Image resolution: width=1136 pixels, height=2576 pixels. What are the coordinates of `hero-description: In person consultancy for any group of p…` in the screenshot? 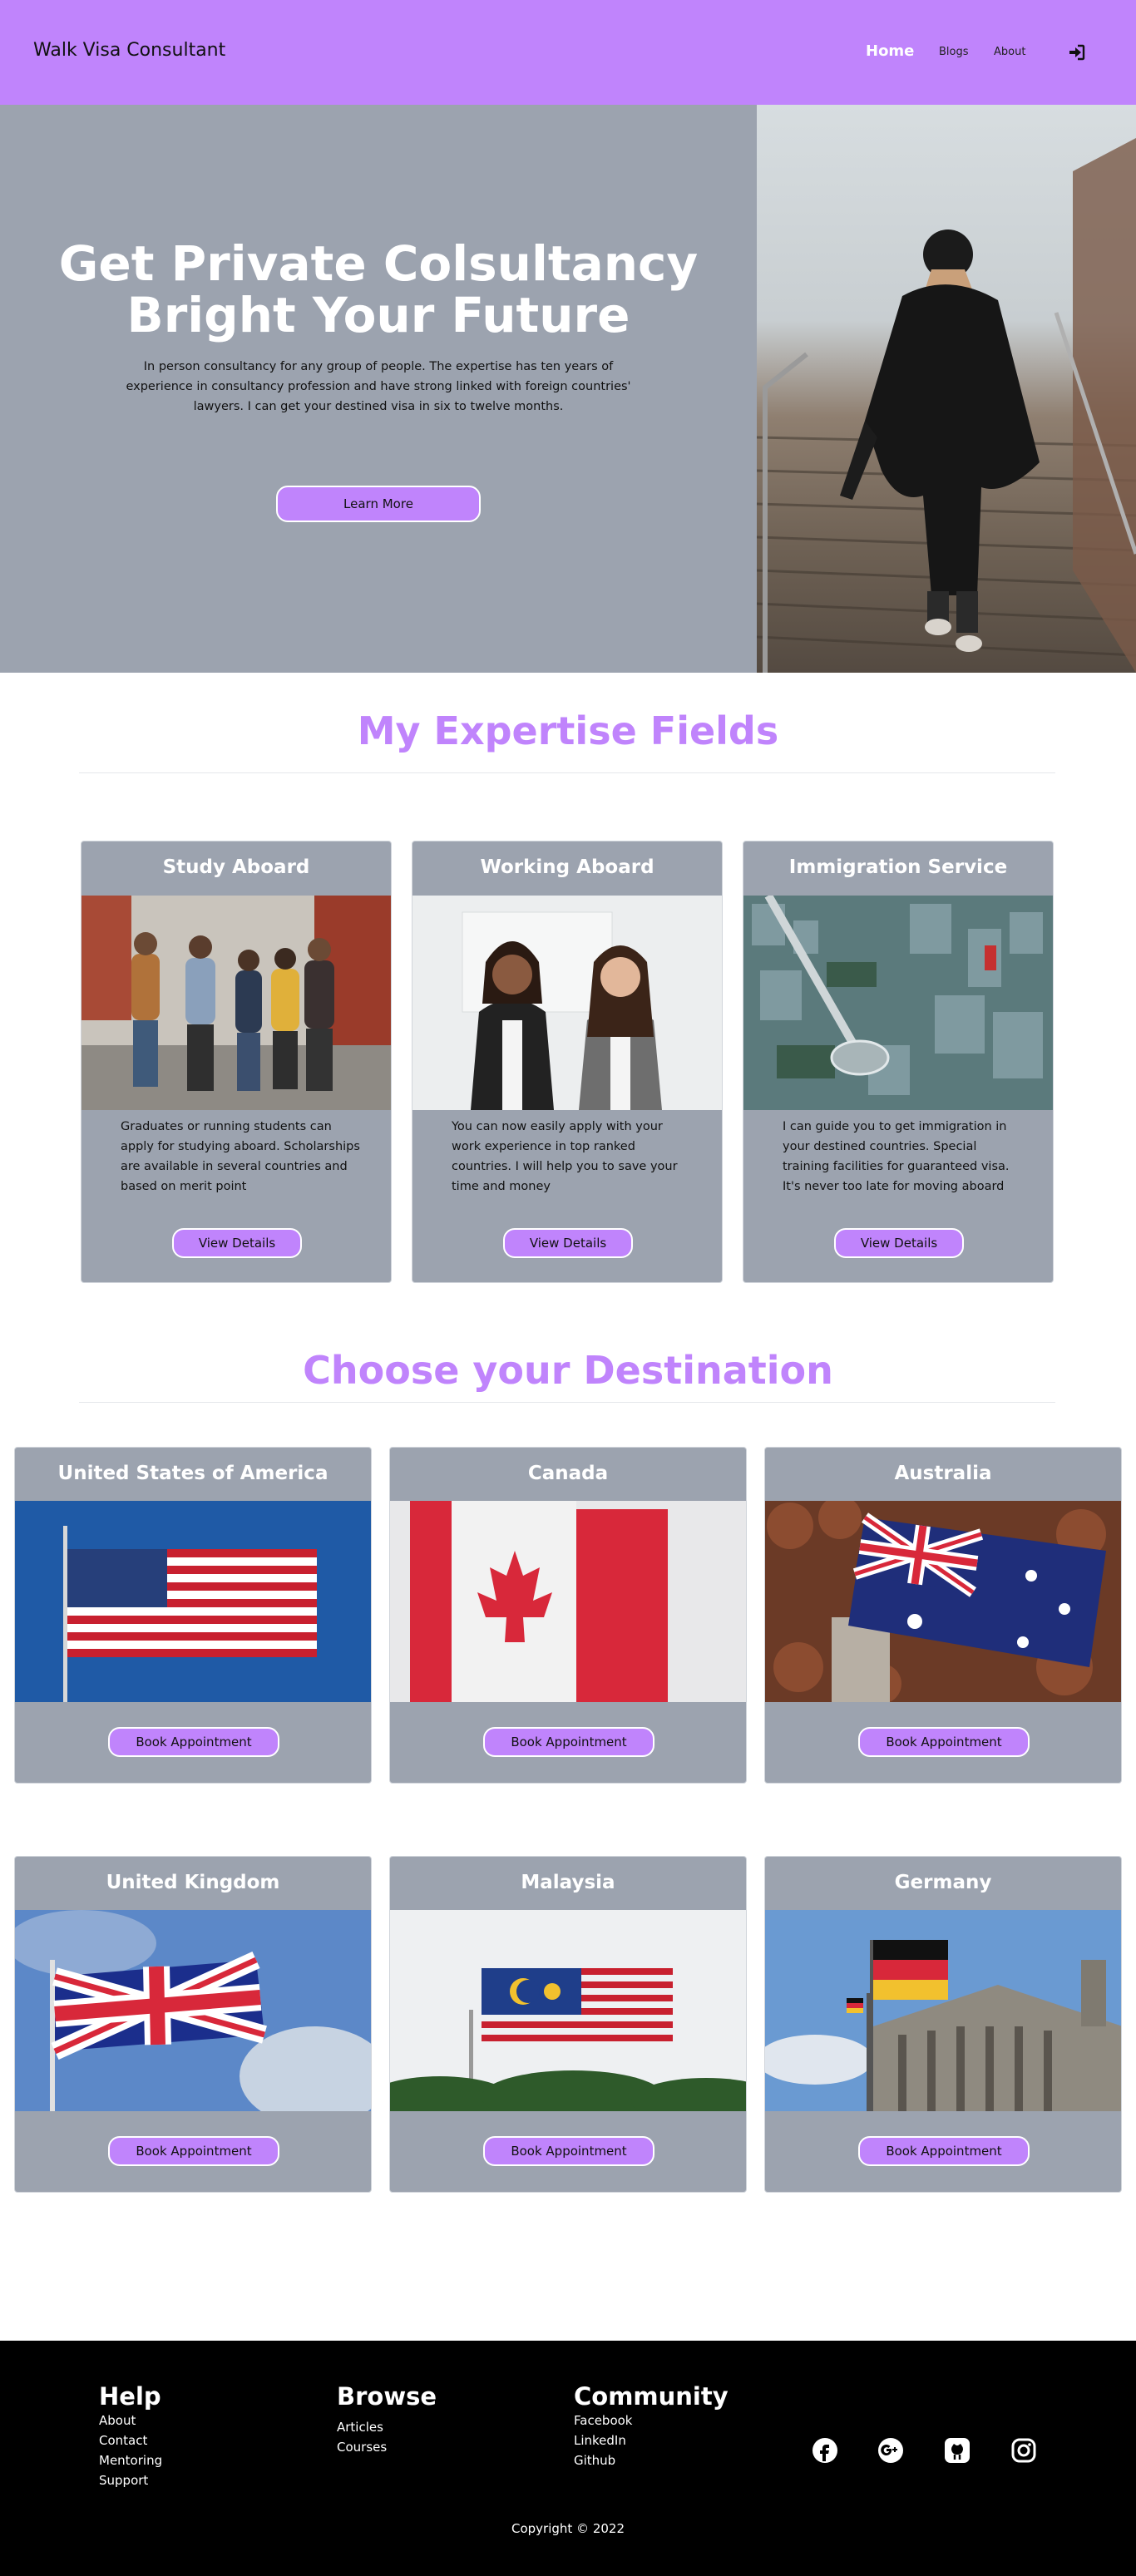 It's located at (378, 386).